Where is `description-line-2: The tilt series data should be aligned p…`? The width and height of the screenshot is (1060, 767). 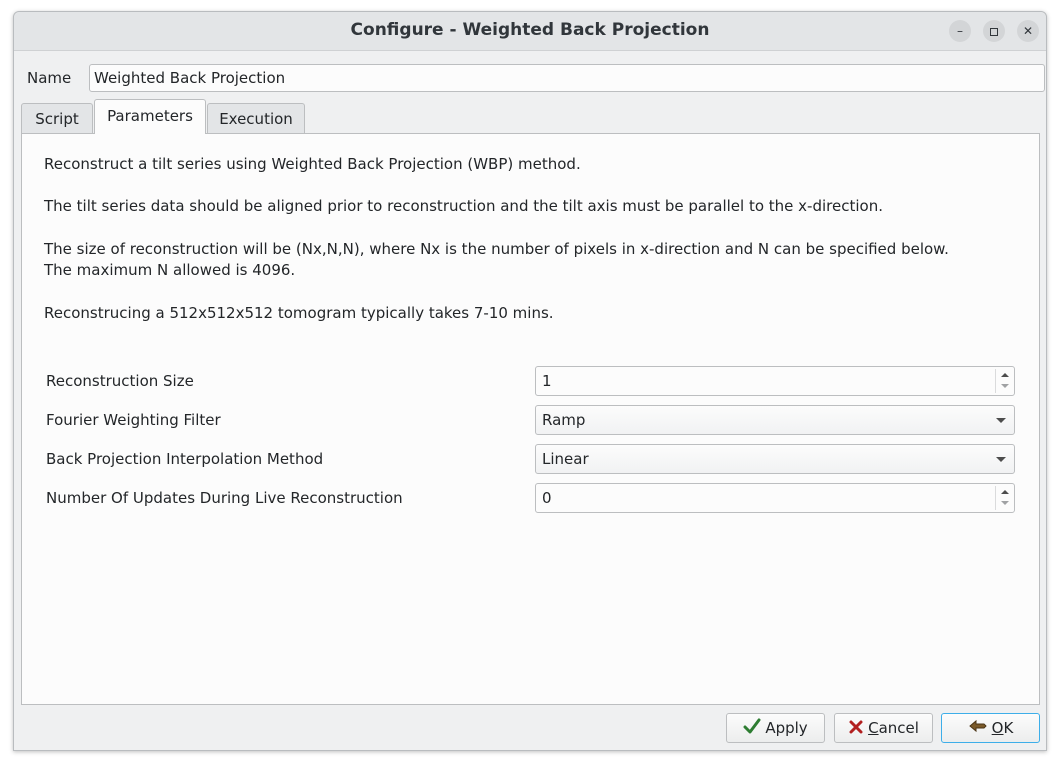 description-line-2: The tilt series data should be aligned p… is located at coordinates (463, 206).